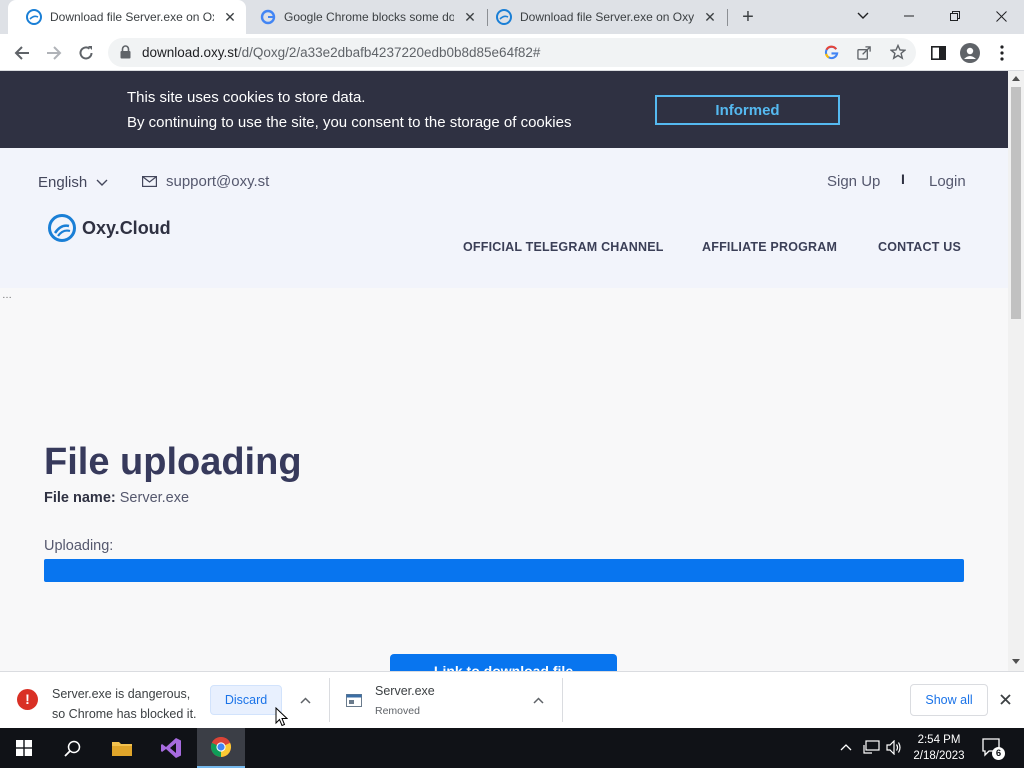  What do you see at coordinates (173, 462) in the screenshot?
I see `page-title: File uploading` at bounding box center [173, 462].